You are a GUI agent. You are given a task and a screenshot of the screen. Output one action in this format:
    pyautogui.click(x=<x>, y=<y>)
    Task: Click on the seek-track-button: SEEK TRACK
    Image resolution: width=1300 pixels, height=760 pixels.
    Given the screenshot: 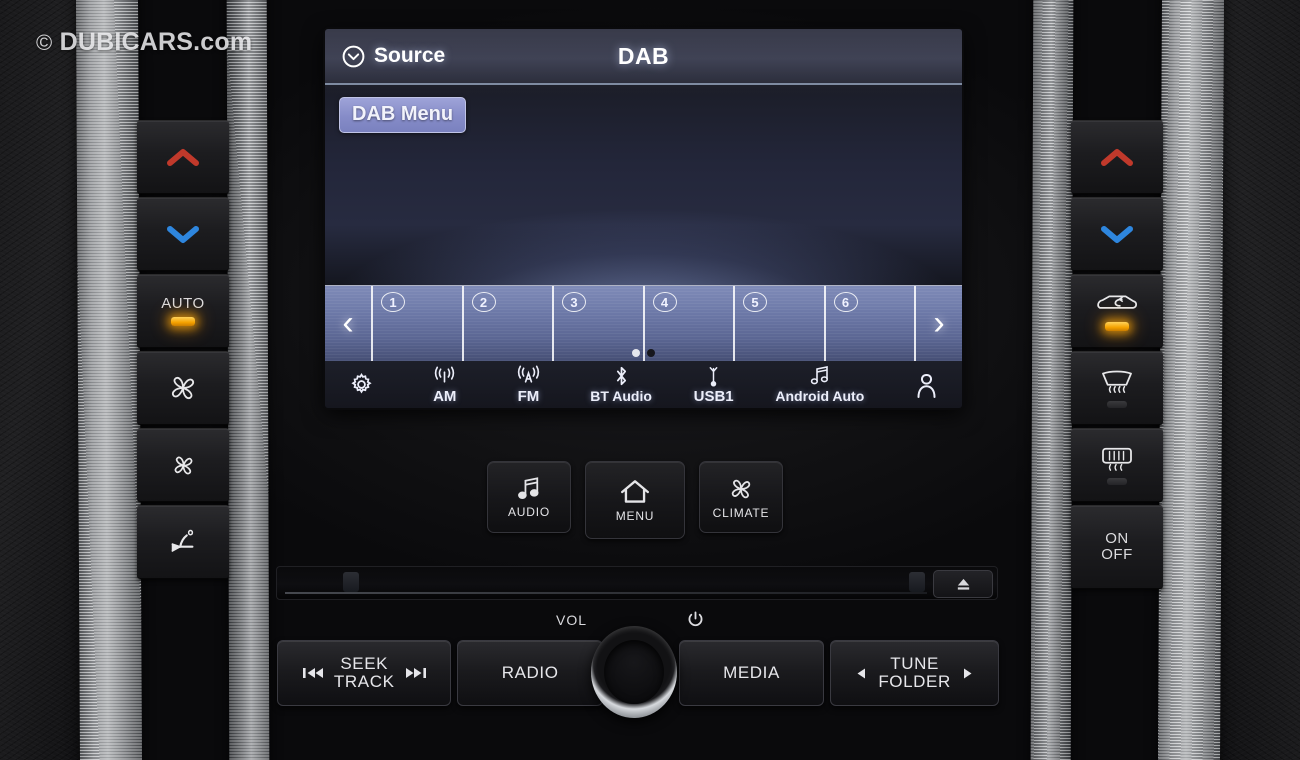 What is the action you would take?
    pyautogui.click(x=364, y=673)
    